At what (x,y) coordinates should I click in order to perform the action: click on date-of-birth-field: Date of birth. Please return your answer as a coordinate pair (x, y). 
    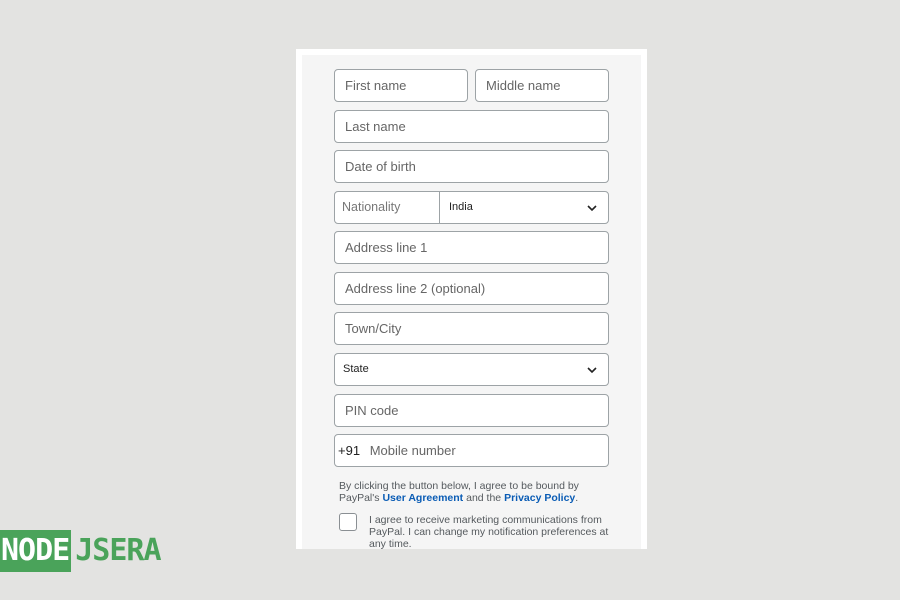
    Looking at the image, I should click on (471, 166).